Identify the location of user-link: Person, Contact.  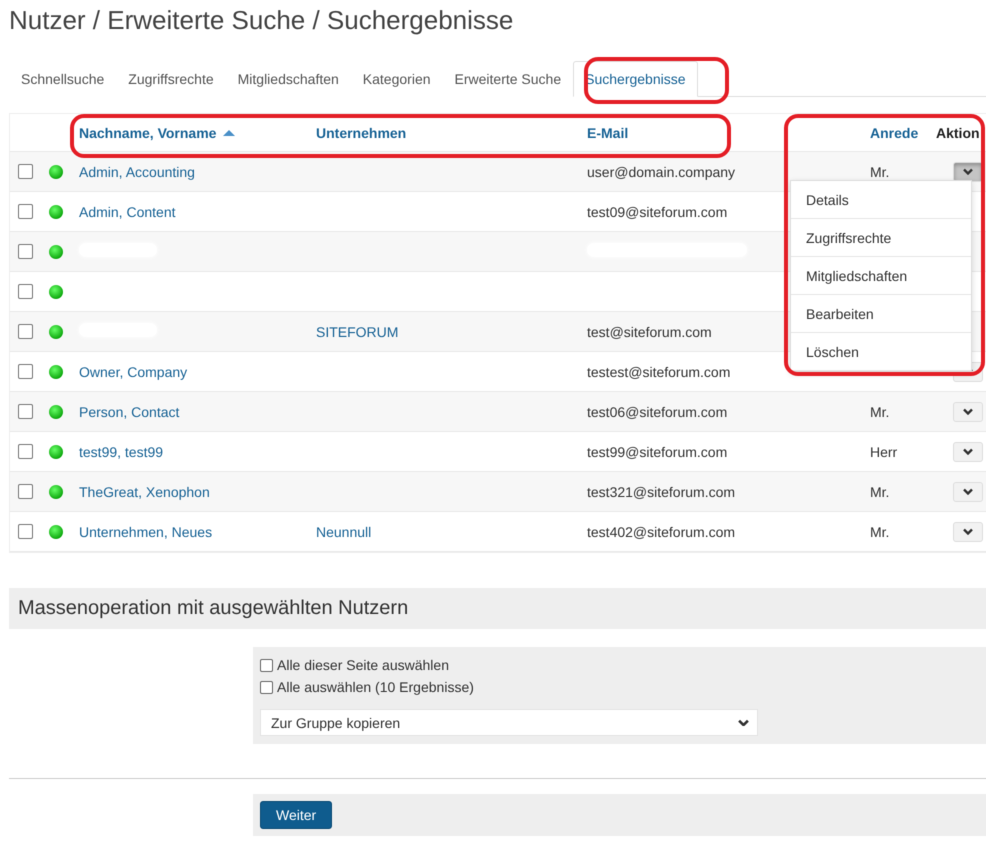
(129, 412).